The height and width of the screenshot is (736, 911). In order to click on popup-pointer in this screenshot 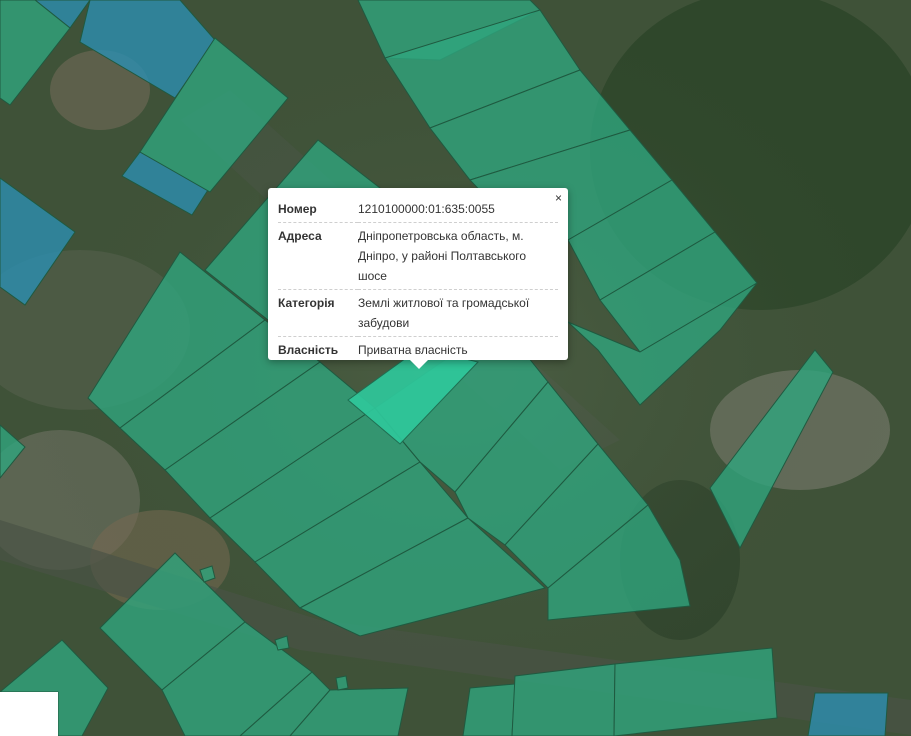, I will do `click(419, 364)`.